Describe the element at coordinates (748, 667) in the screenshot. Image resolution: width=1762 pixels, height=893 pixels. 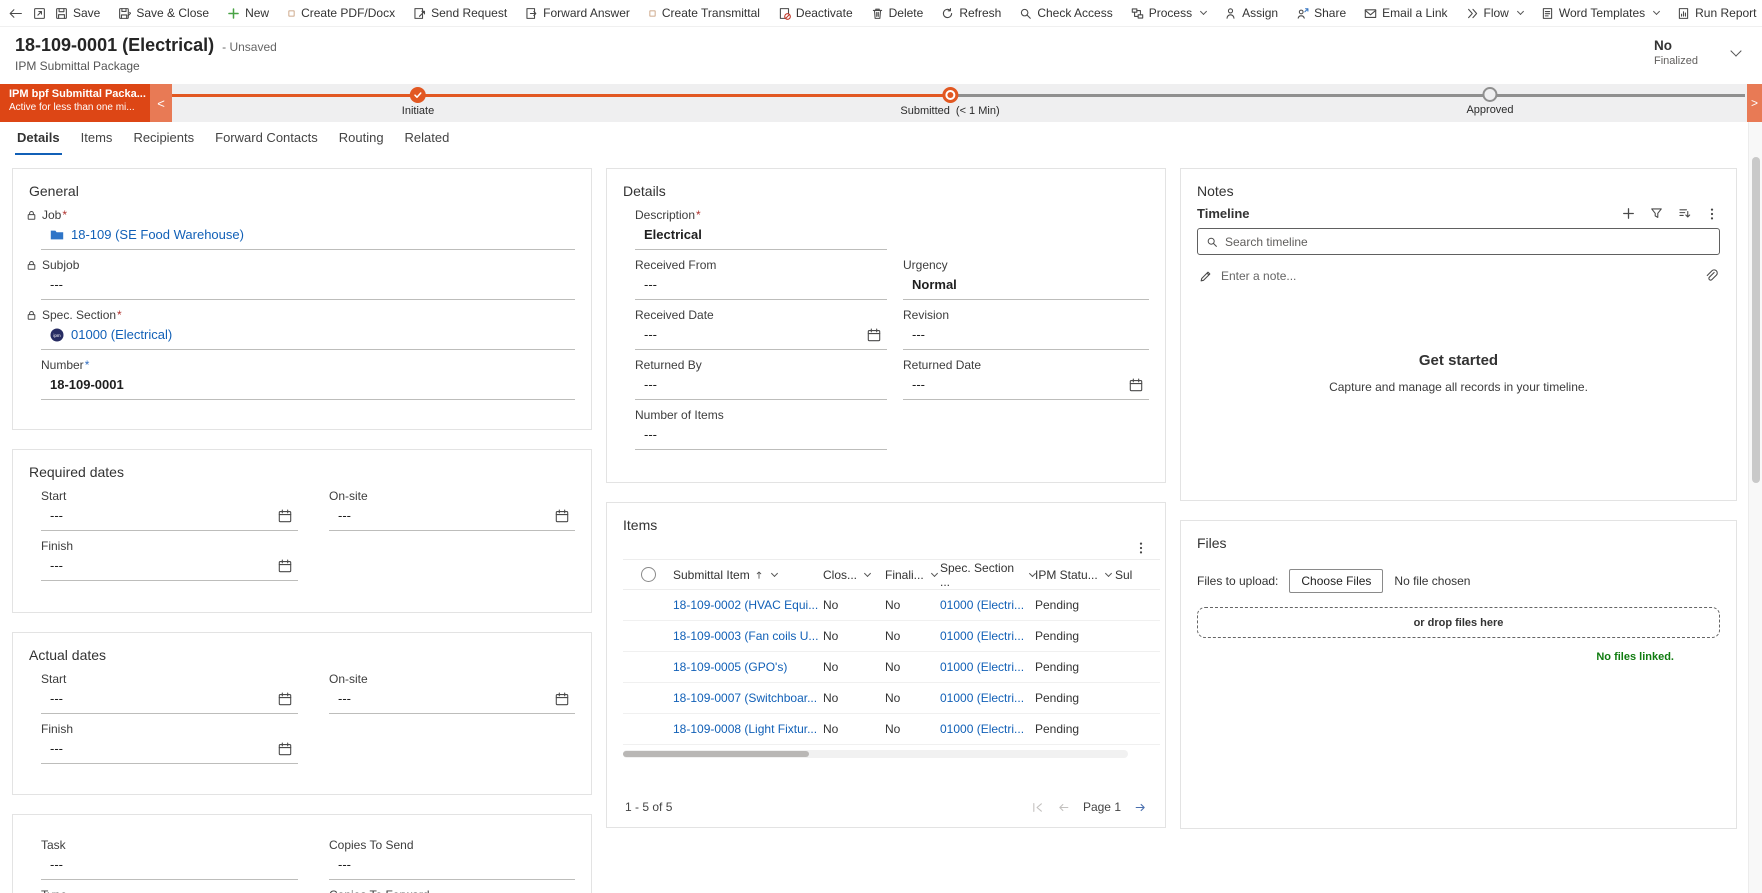
I see `submittal-item-link: 18-109-0005 (GPO's)` at that location.